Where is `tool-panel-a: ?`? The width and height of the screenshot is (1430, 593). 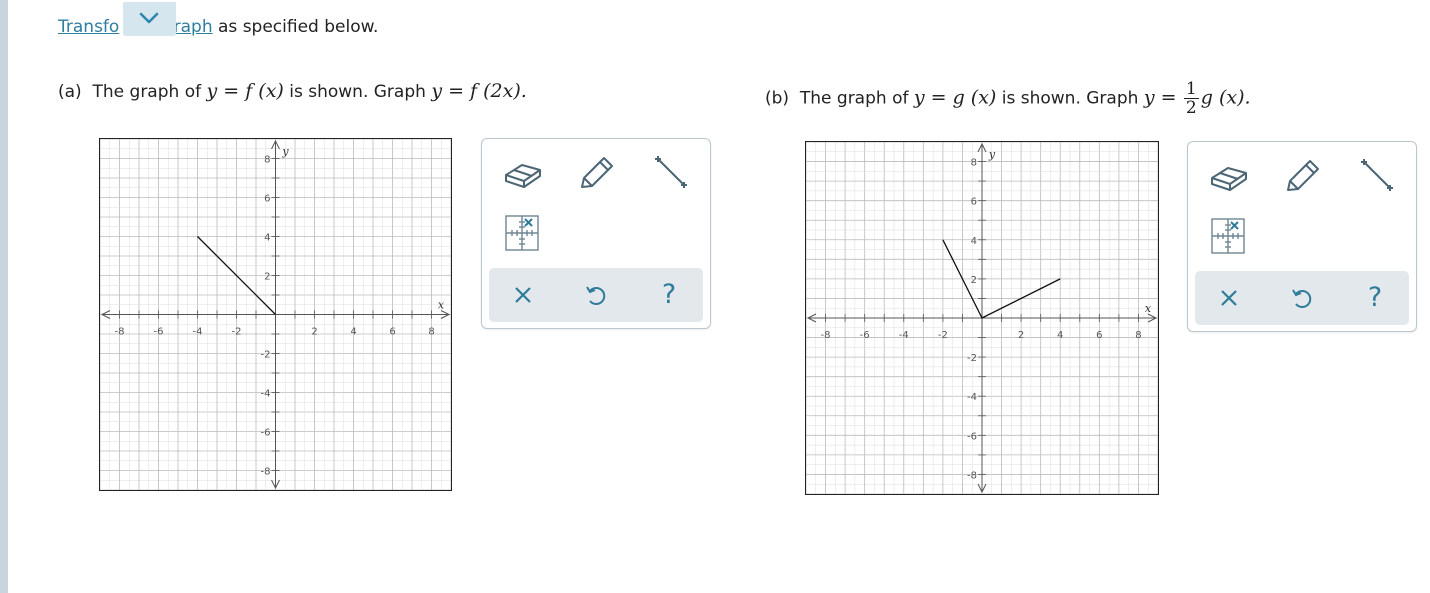 tool-panel-a: ? is located at coordinates (596, 233).